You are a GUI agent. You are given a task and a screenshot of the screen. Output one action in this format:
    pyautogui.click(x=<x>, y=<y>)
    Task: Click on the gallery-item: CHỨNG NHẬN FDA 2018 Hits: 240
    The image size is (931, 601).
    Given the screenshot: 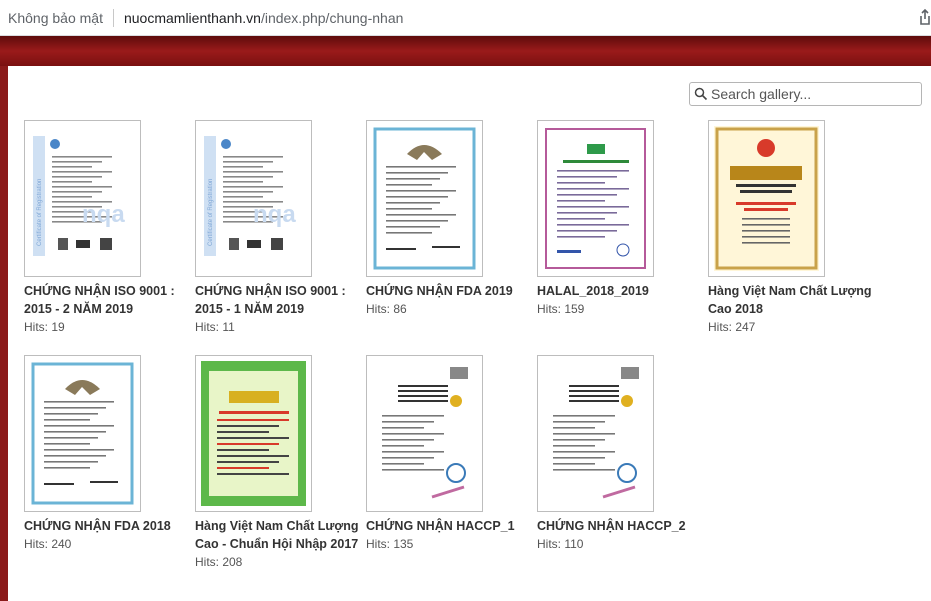 What is the action you would take?
    pyautogui.click(x=106, y=454)
    